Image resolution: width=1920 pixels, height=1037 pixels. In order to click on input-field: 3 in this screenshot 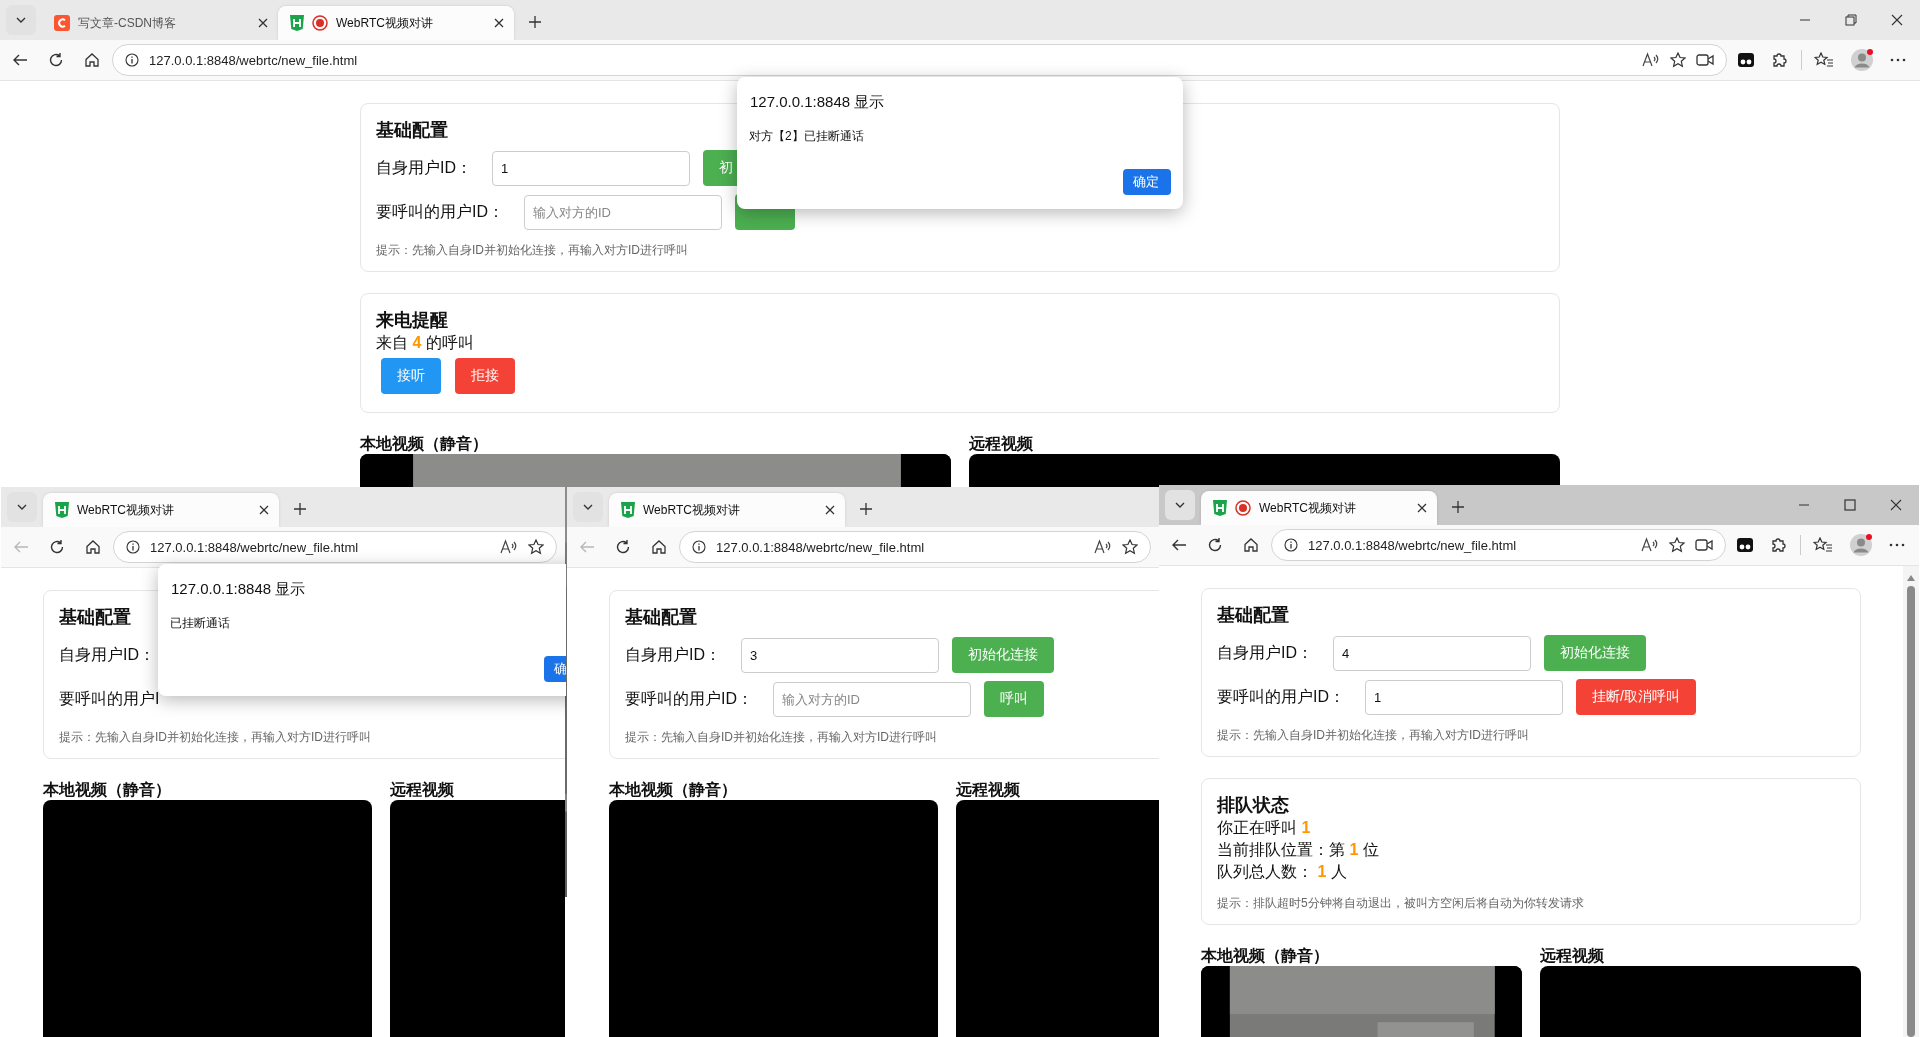, I will do `click(840, 655)`.